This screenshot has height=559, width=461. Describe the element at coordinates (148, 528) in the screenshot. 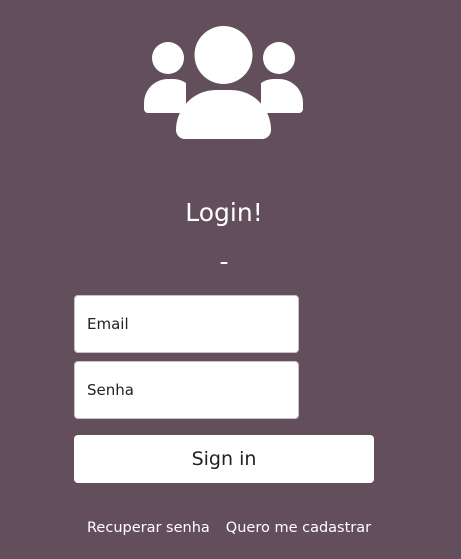

I see `recover-password-link: Recuperar senha` at that location.